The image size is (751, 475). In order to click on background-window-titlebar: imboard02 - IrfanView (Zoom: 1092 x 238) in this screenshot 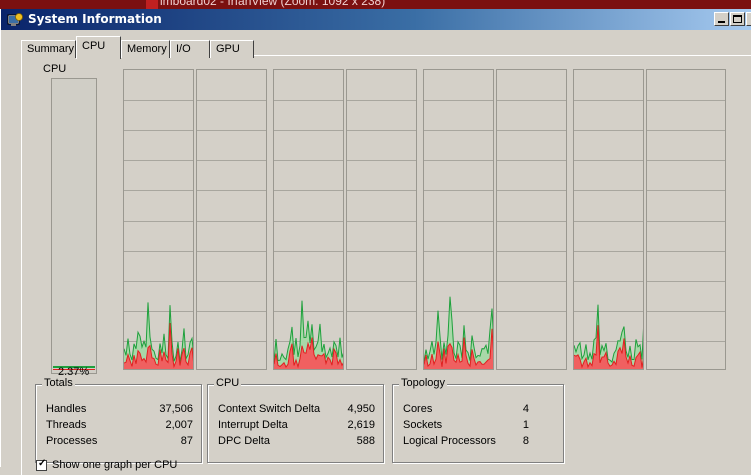, I will do `click(375, 4)`.